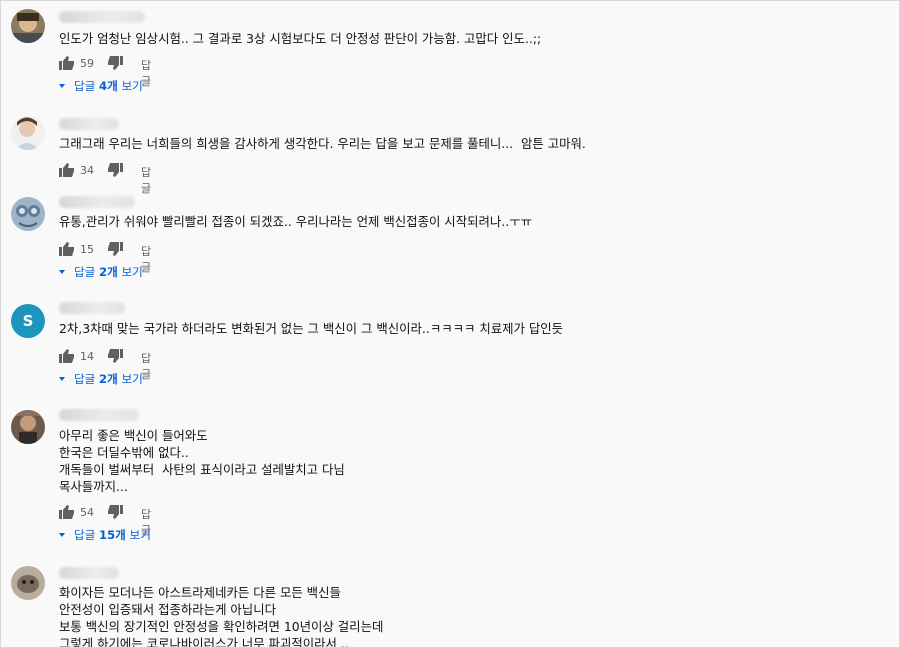 The width and height of the screenshot is (900, 648). I want to click on like-count: 15, so click(87, 249).